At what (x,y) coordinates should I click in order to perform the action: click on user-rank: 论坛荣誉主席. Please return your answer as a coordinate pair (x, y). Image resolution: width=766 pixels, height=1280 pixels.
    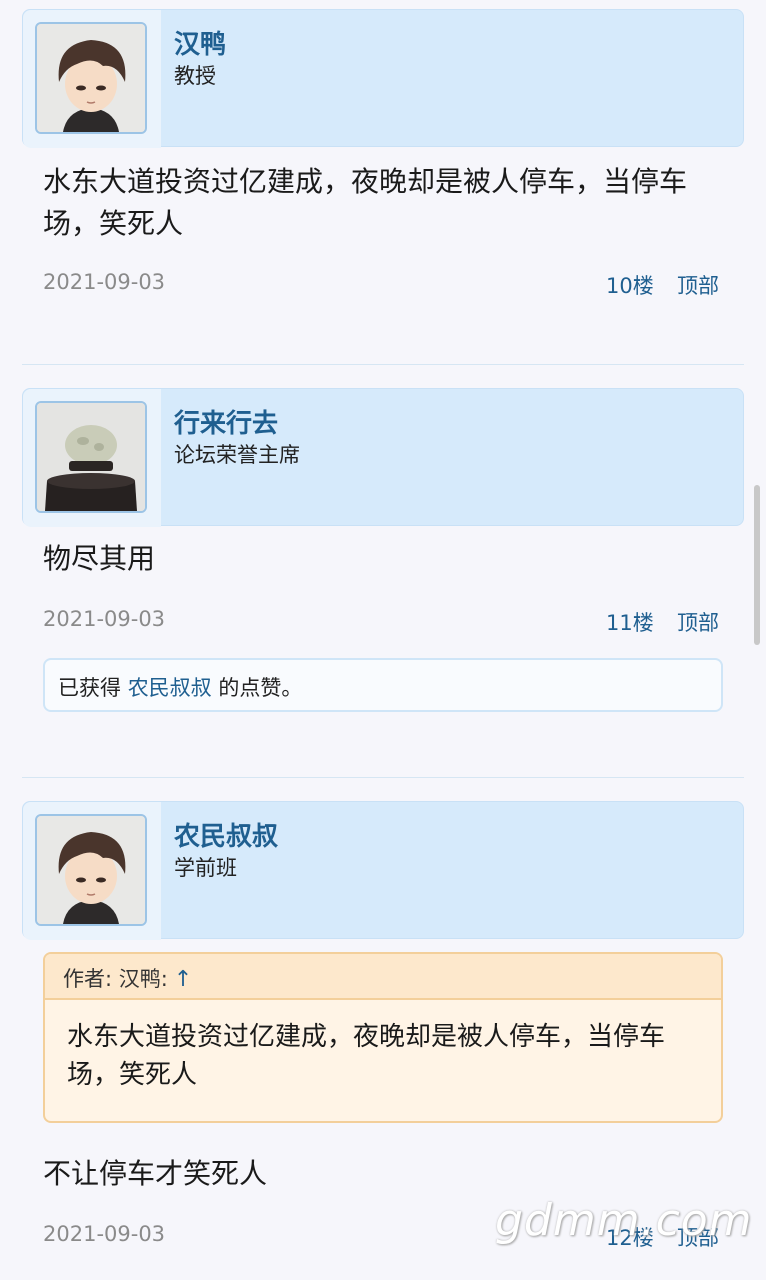
    Looking at the image, I should click on (237, 455).